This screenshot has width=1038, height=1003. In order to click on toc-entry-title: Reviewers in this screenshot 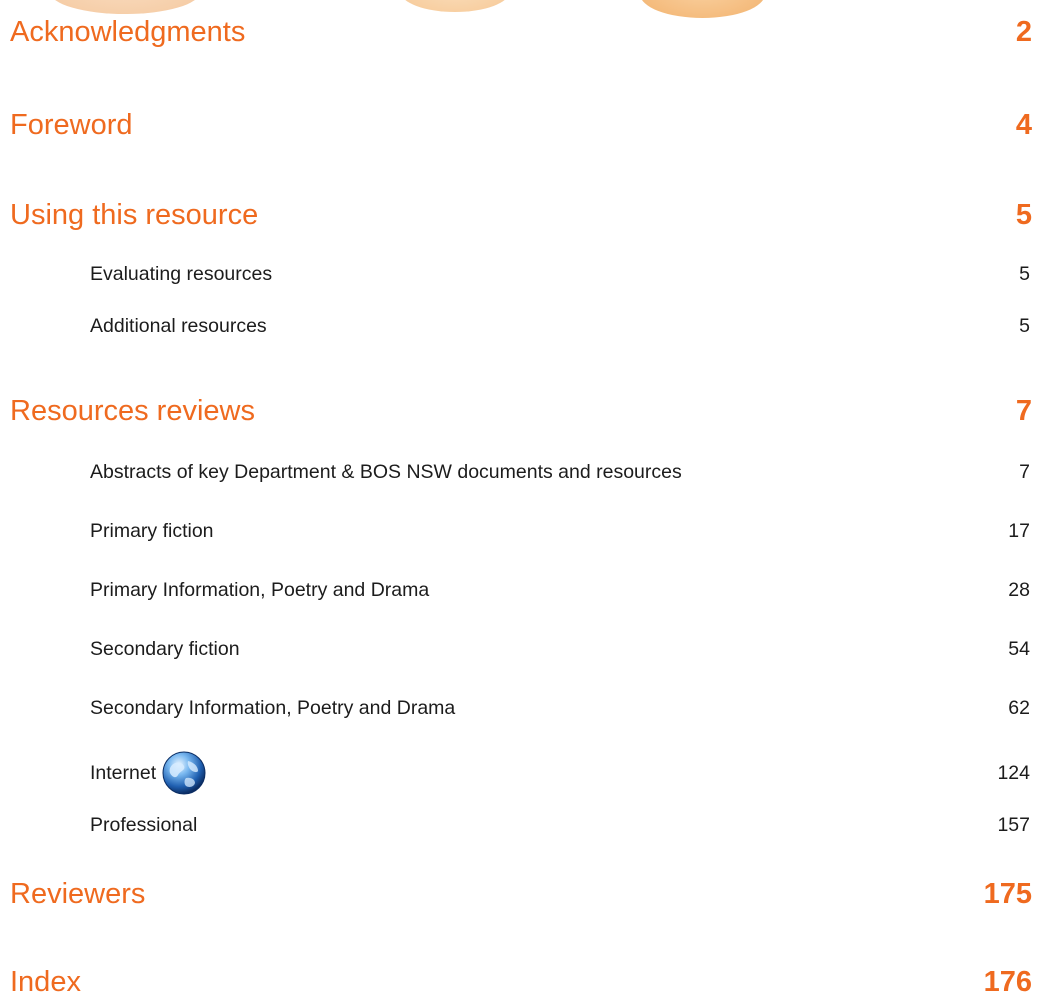, I will do `click(78, 894)`.